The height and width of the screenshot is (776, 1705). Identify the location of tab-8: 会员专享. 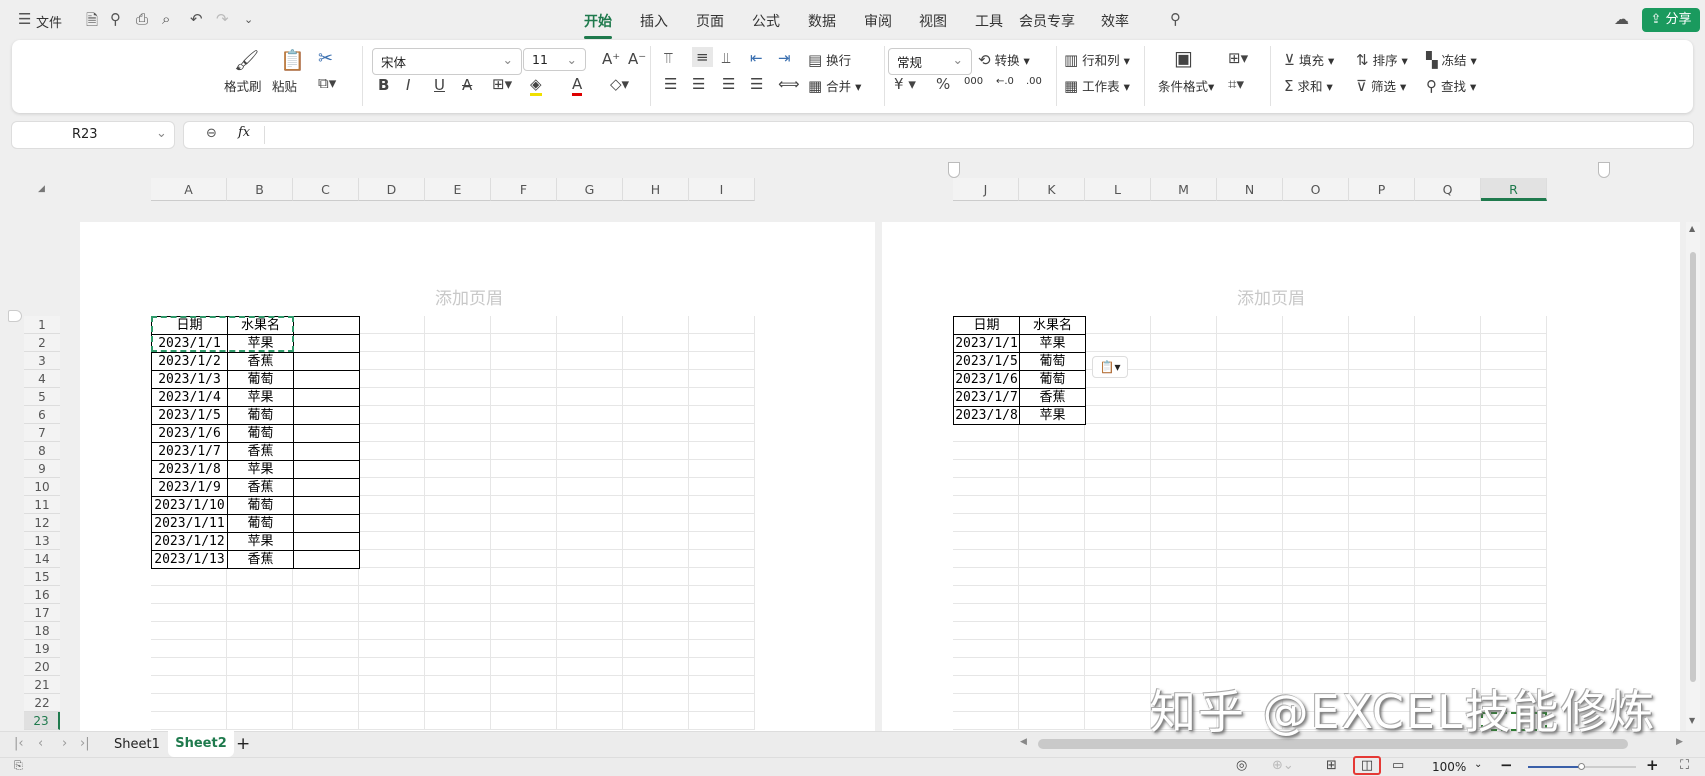
(1047, 21).